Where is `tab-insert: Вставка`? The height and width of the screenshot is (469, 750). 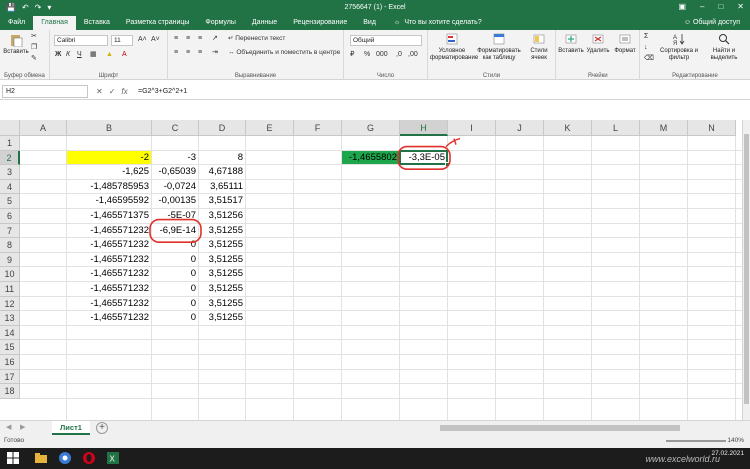 tab-insert: Вставка is located at coordinates (97, 23).